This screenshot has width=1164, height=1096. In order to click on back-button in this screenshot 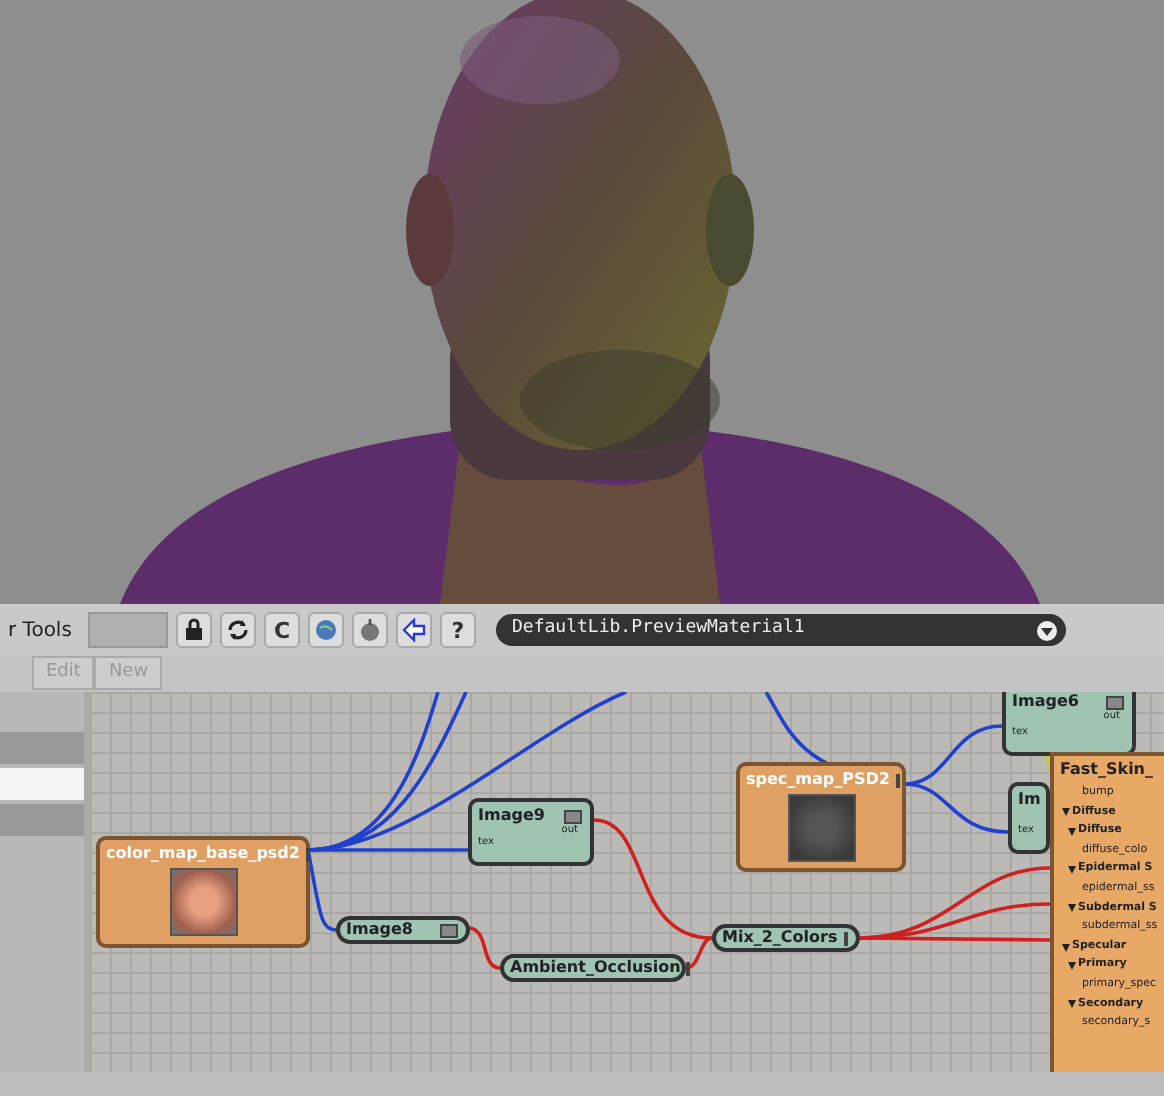, I will do `click(414, 630)`.